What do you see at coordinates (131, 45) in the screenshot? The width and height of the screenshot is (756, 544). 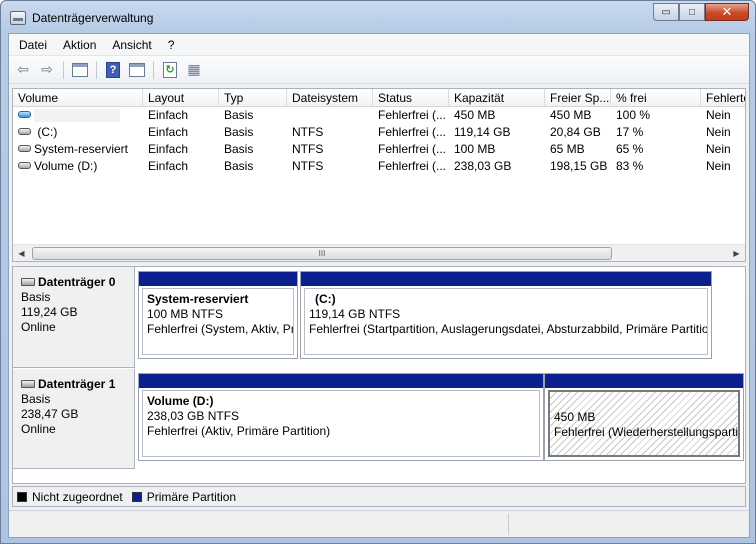 I see `menu-ansicht: Ansicht` at bounding box center [131, 45].